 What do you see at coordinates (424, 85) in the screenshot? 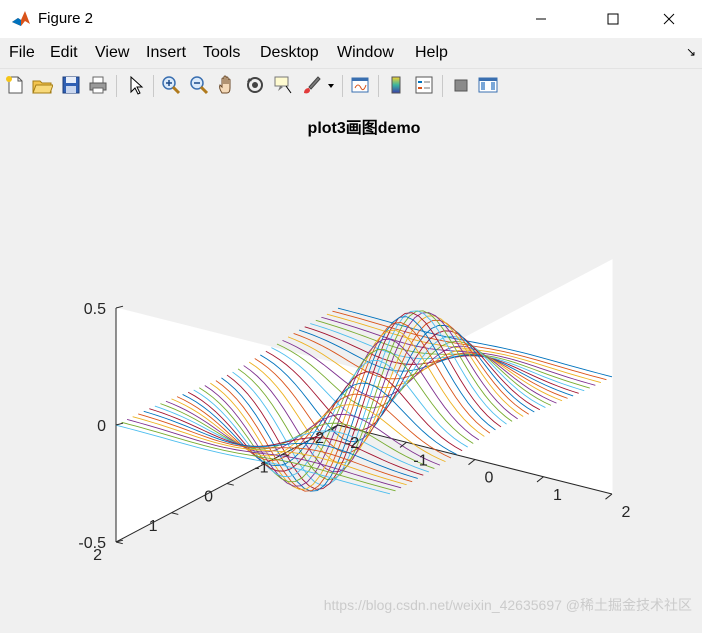
I see `insert-legend-icon` at bounding box center [424, 85].